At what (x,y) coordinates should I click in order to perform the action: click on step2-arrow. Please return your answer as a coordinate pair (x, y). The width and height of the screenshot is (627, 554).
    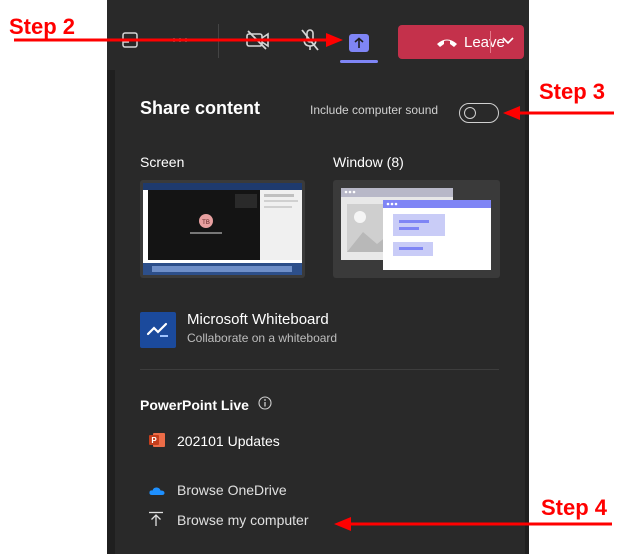
    Looking at the image, I should click on (178, 40).